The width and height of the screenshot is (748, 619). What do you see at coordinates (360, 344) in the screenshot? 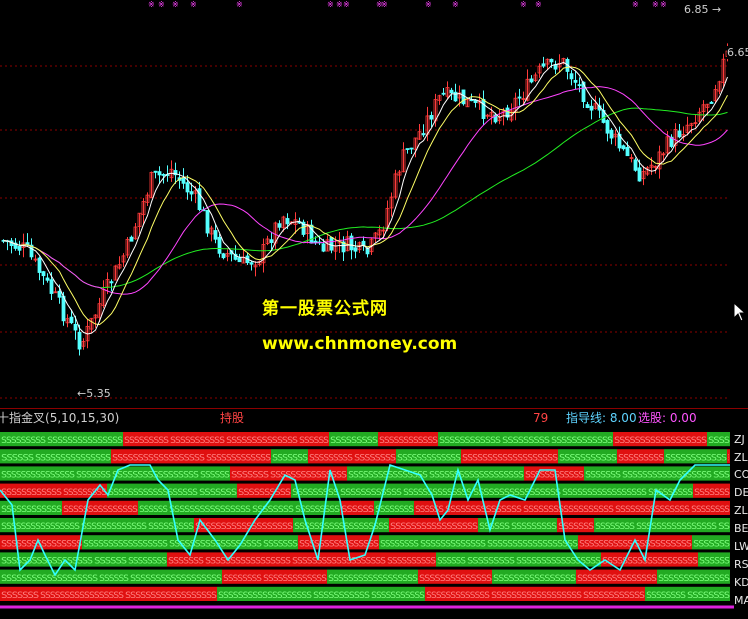
I see `watermark-url: www.chnmoney.com` at bounding box center [360, 344].